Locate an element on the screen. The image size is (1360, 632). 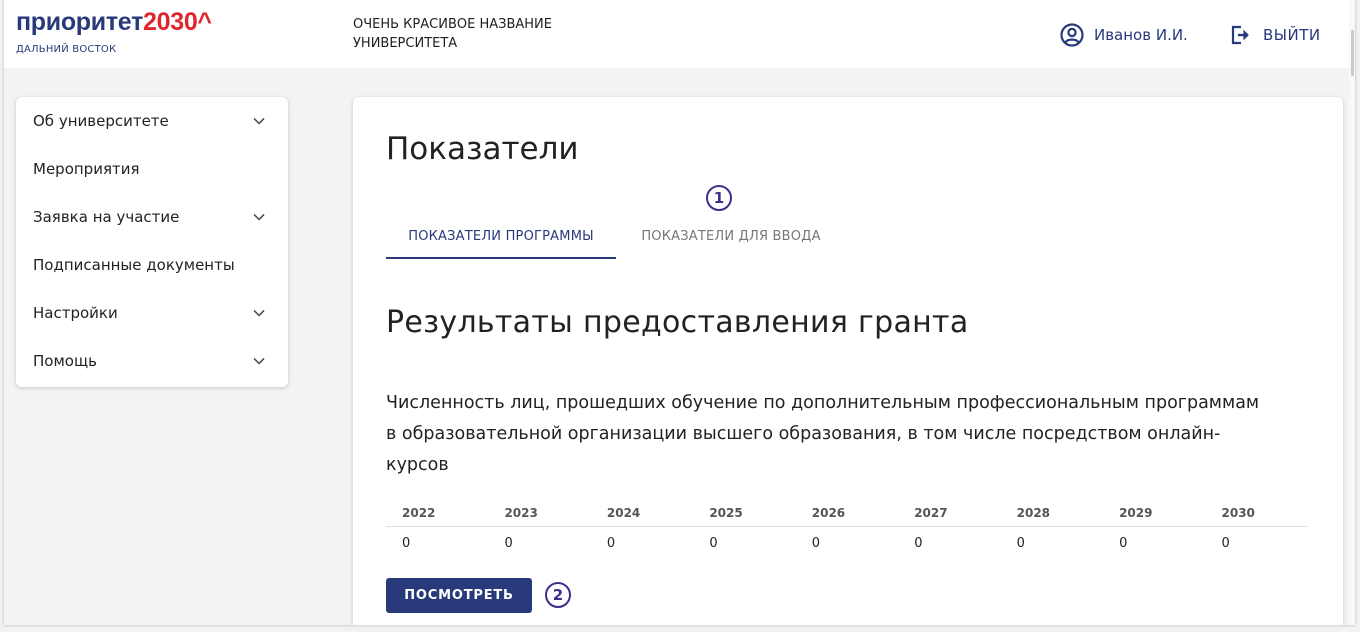
sidebar-item-label: Заявка на участие is located at coordinates (106, 217).